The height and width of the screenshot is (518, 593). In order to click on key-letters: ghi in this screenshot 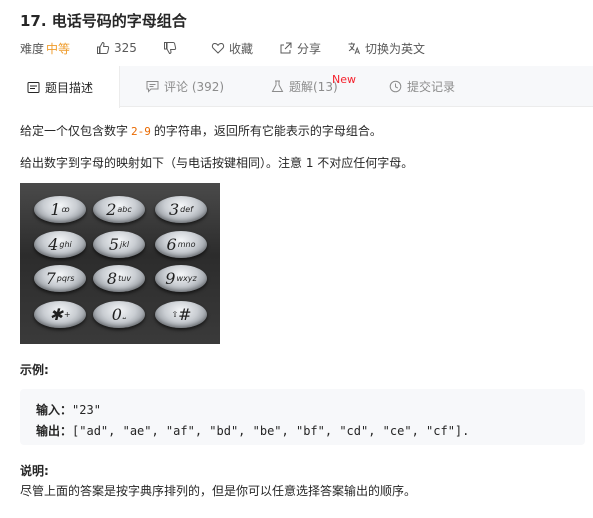, I will do `click(65, 244)`.